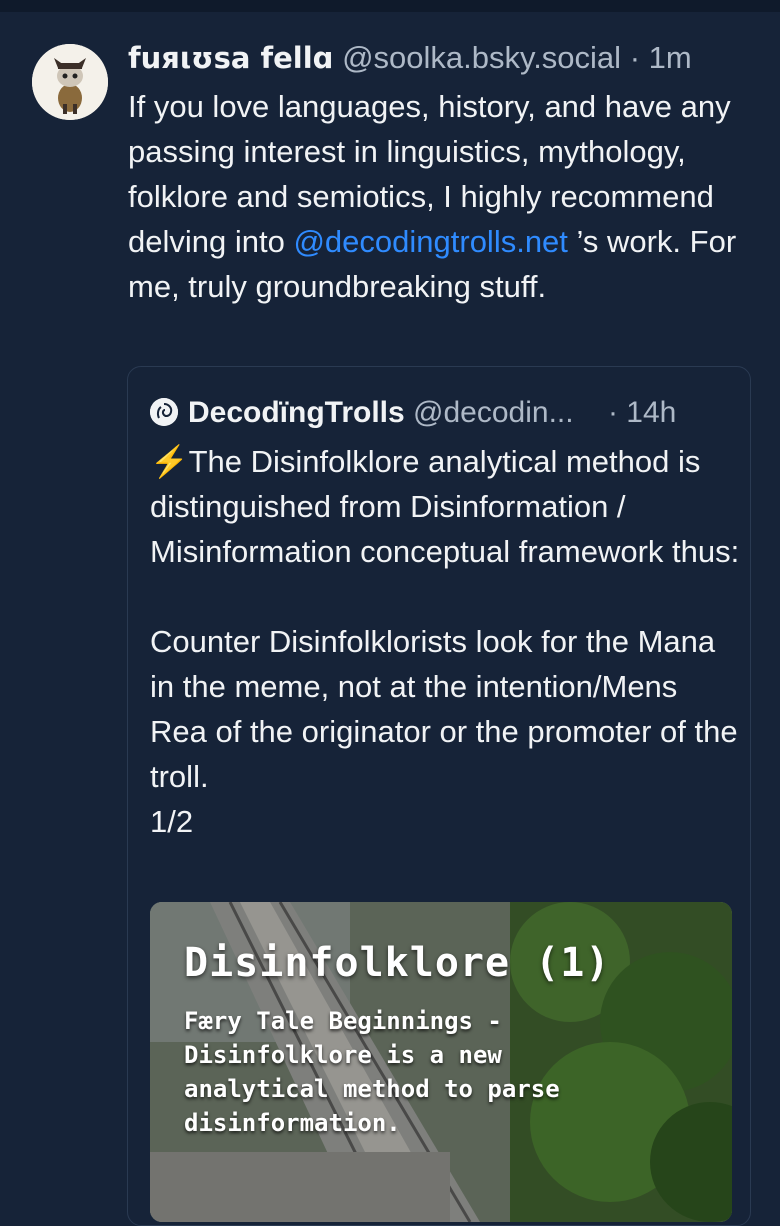 This screenshot has width=780, height=1226. I want to click on author-avatar, so click(70, 82).